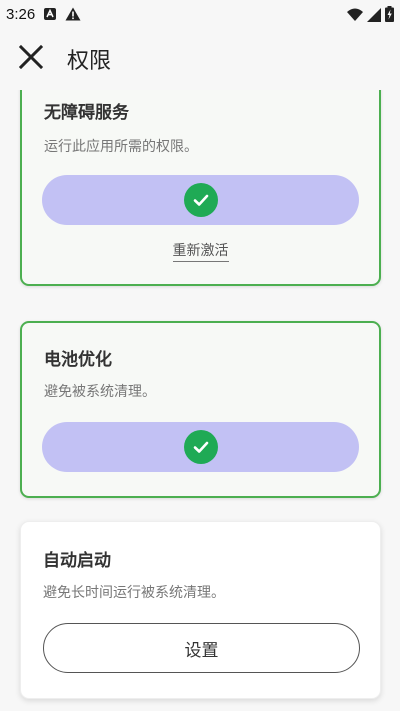  Describe the element at coordinates (200, 59) in the screenshot. I see `app-bar: 权限` at that location.